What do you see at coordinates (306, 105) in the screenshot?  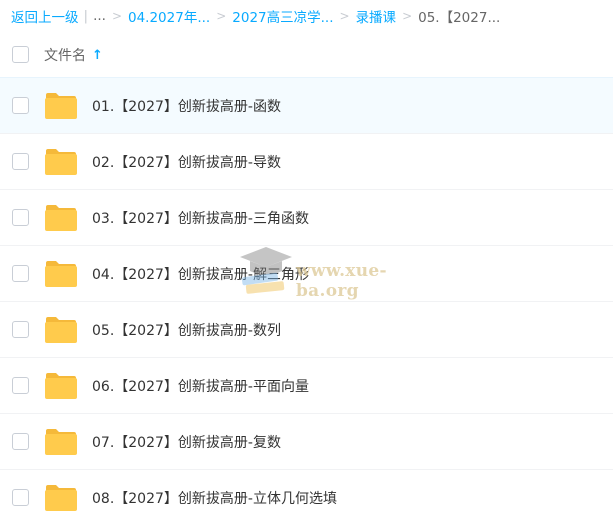 I see `list-item: 01.【2027】创新拔高册-函数` at bounding box center [306, 105].